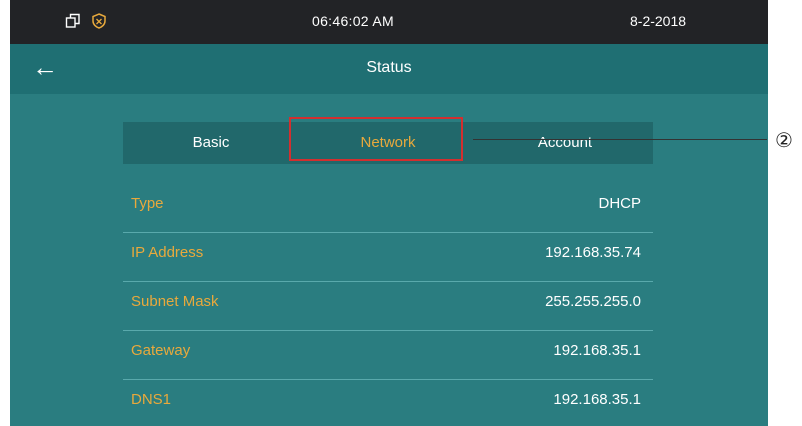 Image resolution: width=802 pixels, height=426 pixels. What do you see at coordinates (619, 203) in the screenshot?
I see `row-value: DHCP` at bounding box center [619, 203].